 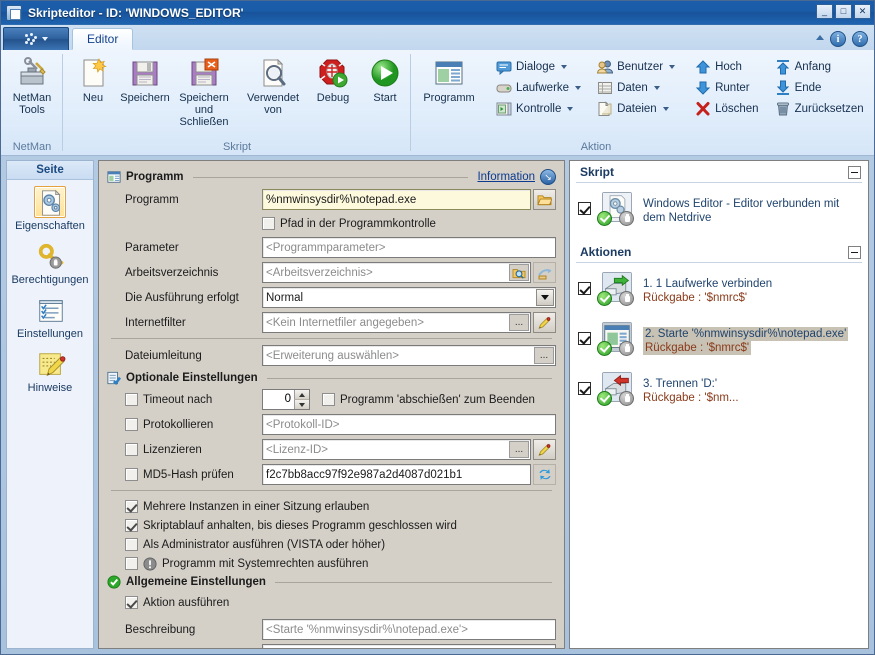 I want to click on save-button-label: Speichern, so click(x=145, y=98).